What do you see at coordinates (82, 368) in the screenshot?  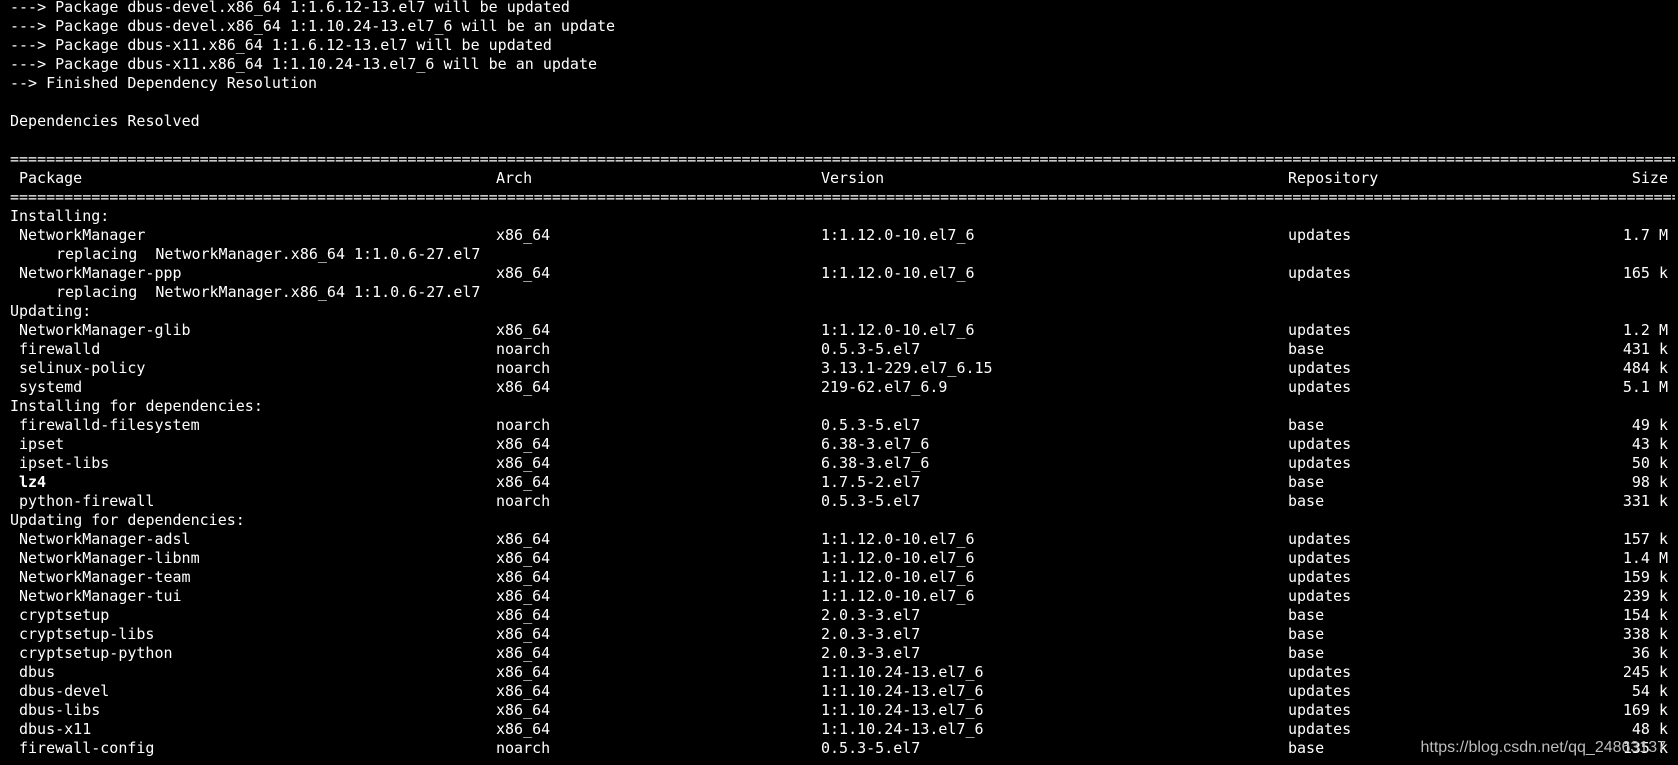 I see `package-name: selinux-policy` at bounding box center [82, 368].